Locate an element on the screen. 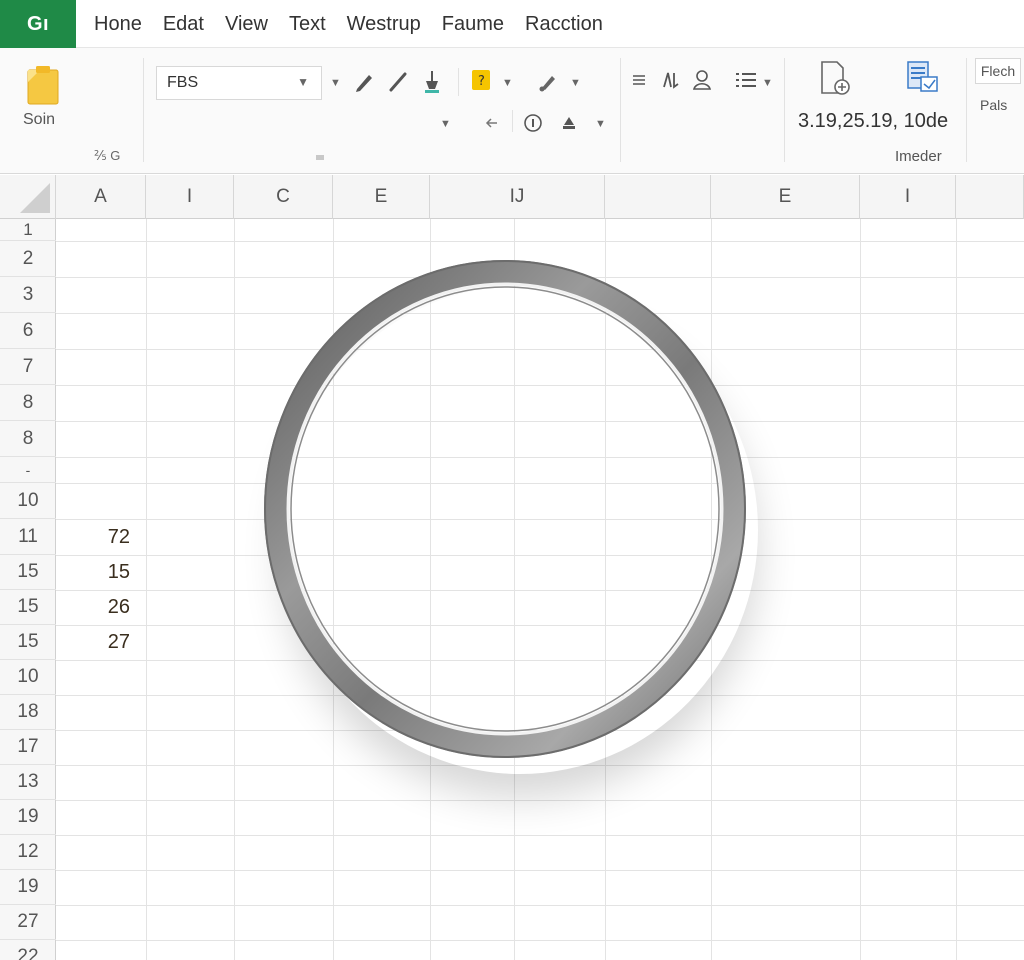 This screenshot has height=960, width=1024. cell-value: 15 is located at coordinates (93, 572).